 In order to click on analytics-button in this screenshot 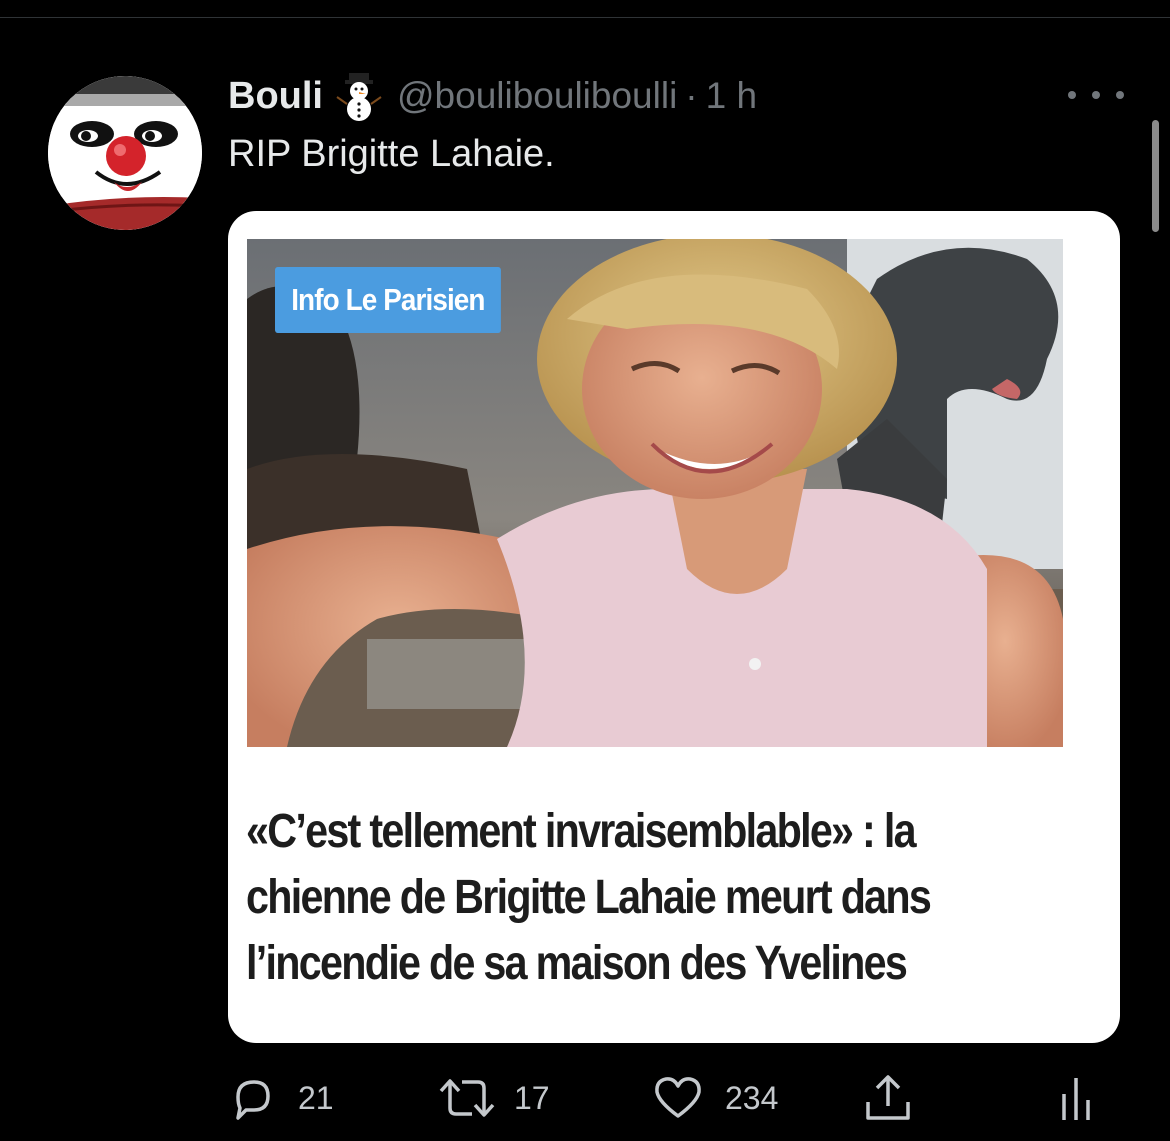, I will do `click(1076, 1098)`.